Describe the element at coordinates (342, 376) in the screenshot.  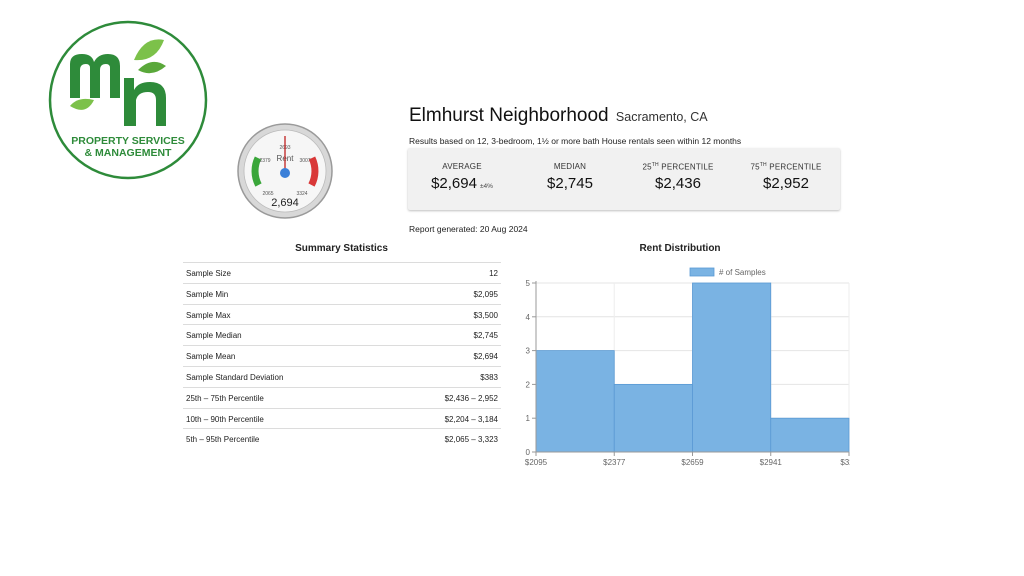
I see `summary-row: Sample Standard Deviation $383` at that location.